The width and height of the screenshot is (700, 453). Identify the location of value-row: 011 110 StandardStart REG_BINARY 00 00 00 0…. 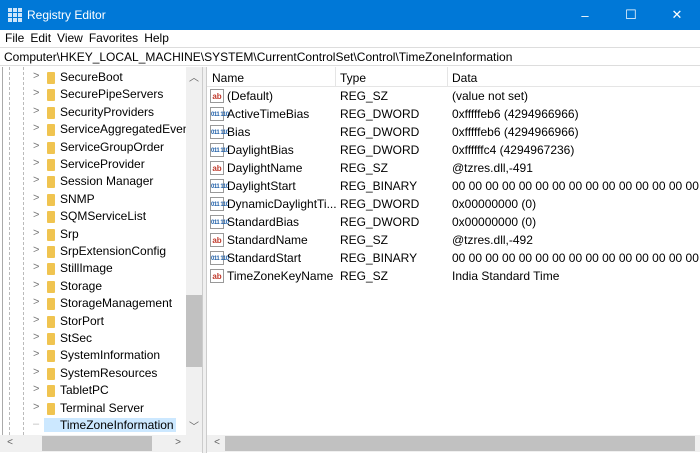
(453, 258).